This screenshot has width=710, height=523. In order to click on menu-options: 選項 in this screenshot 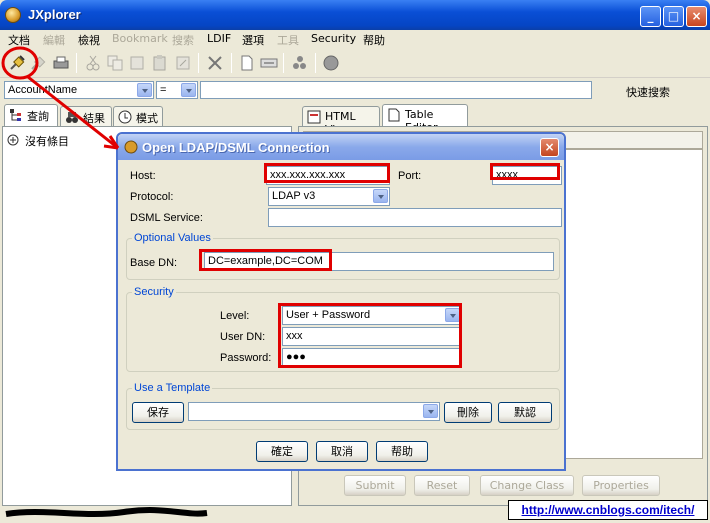, I will do `click(253, 40)`.